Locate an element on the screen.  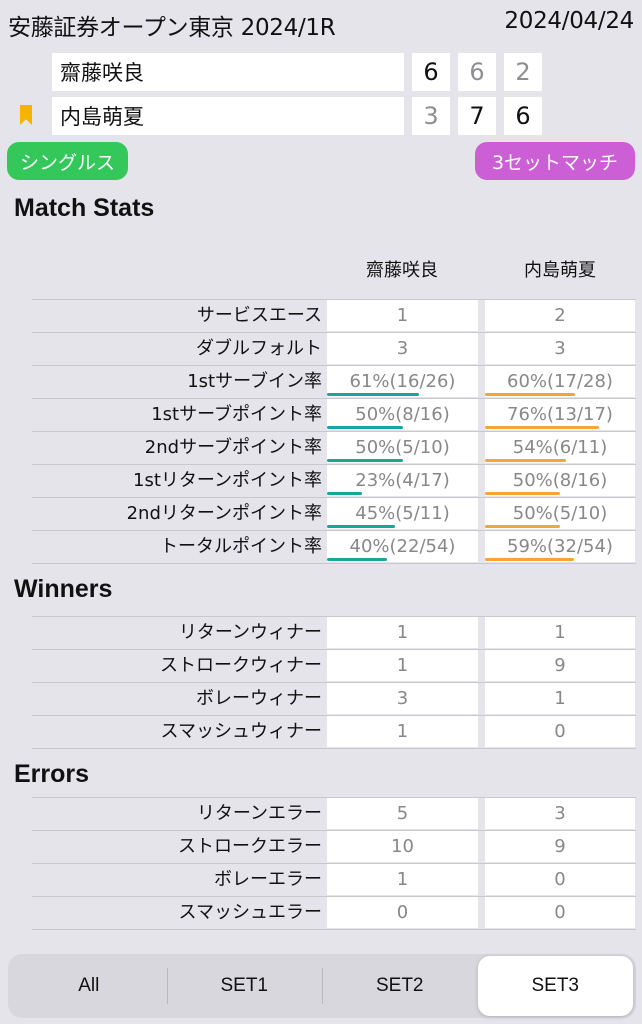
stat-value-text: 5 is located at coordinates (402, 813).